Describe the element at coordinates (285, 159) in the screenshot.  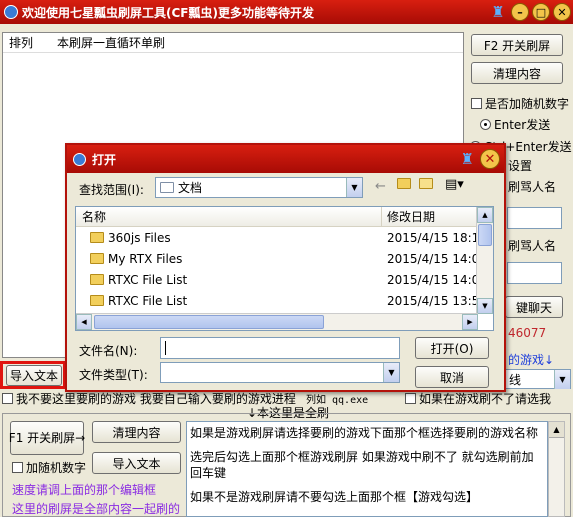
I see `dialog-title-bar: 打开 ♜ ✕` at that location.